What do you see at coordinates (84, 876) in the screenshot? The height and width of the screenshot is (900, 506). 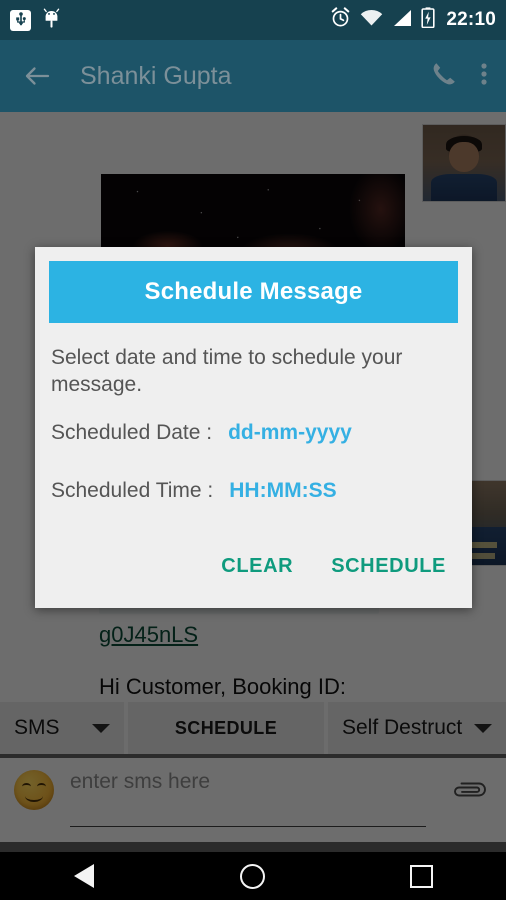 I see `nav-back-icon` at bounding box center [84, 876].